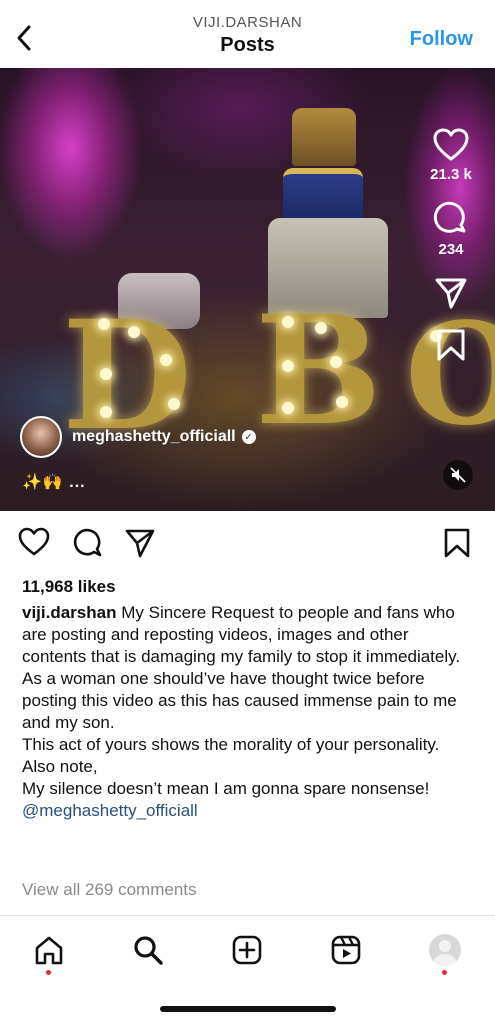  What do you see at coordinates (109, 890) in the screenshot?
I see `view-comments-link: View all 269 comments` at bounding box center [109, 890].